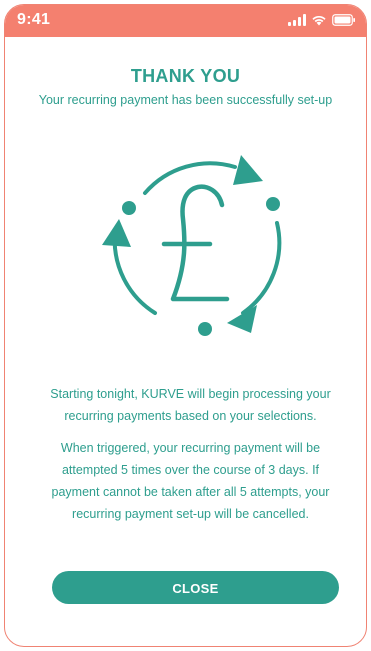 This screenshot has height=651, width=371. What do you see at coordinates (343, 20) in the screenshot?
I see `battery-icon` at bounding box center [343, 20].